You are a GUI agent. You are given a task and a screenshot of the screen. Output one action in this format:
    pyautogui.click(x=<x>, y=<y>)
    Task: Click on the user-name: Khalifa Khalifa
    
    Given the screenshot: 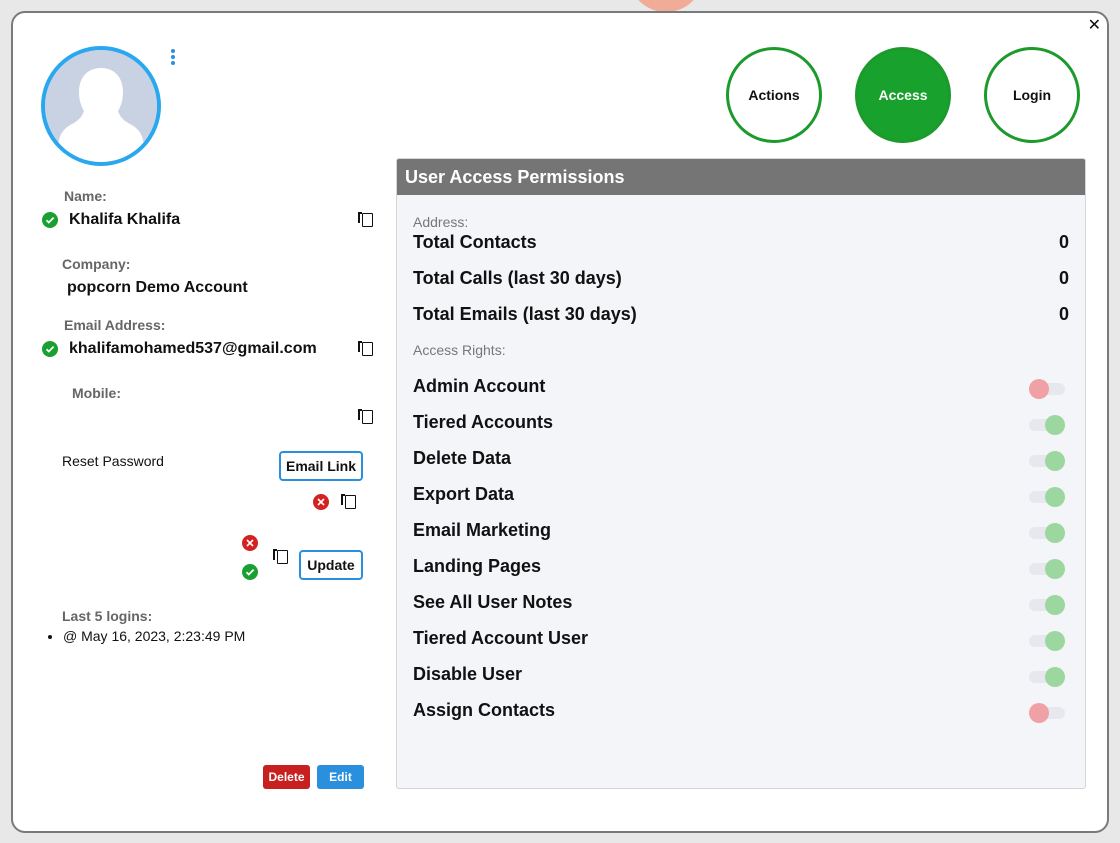 What is the action you would take?
    pyautogui.click(x=125, y=219)
    